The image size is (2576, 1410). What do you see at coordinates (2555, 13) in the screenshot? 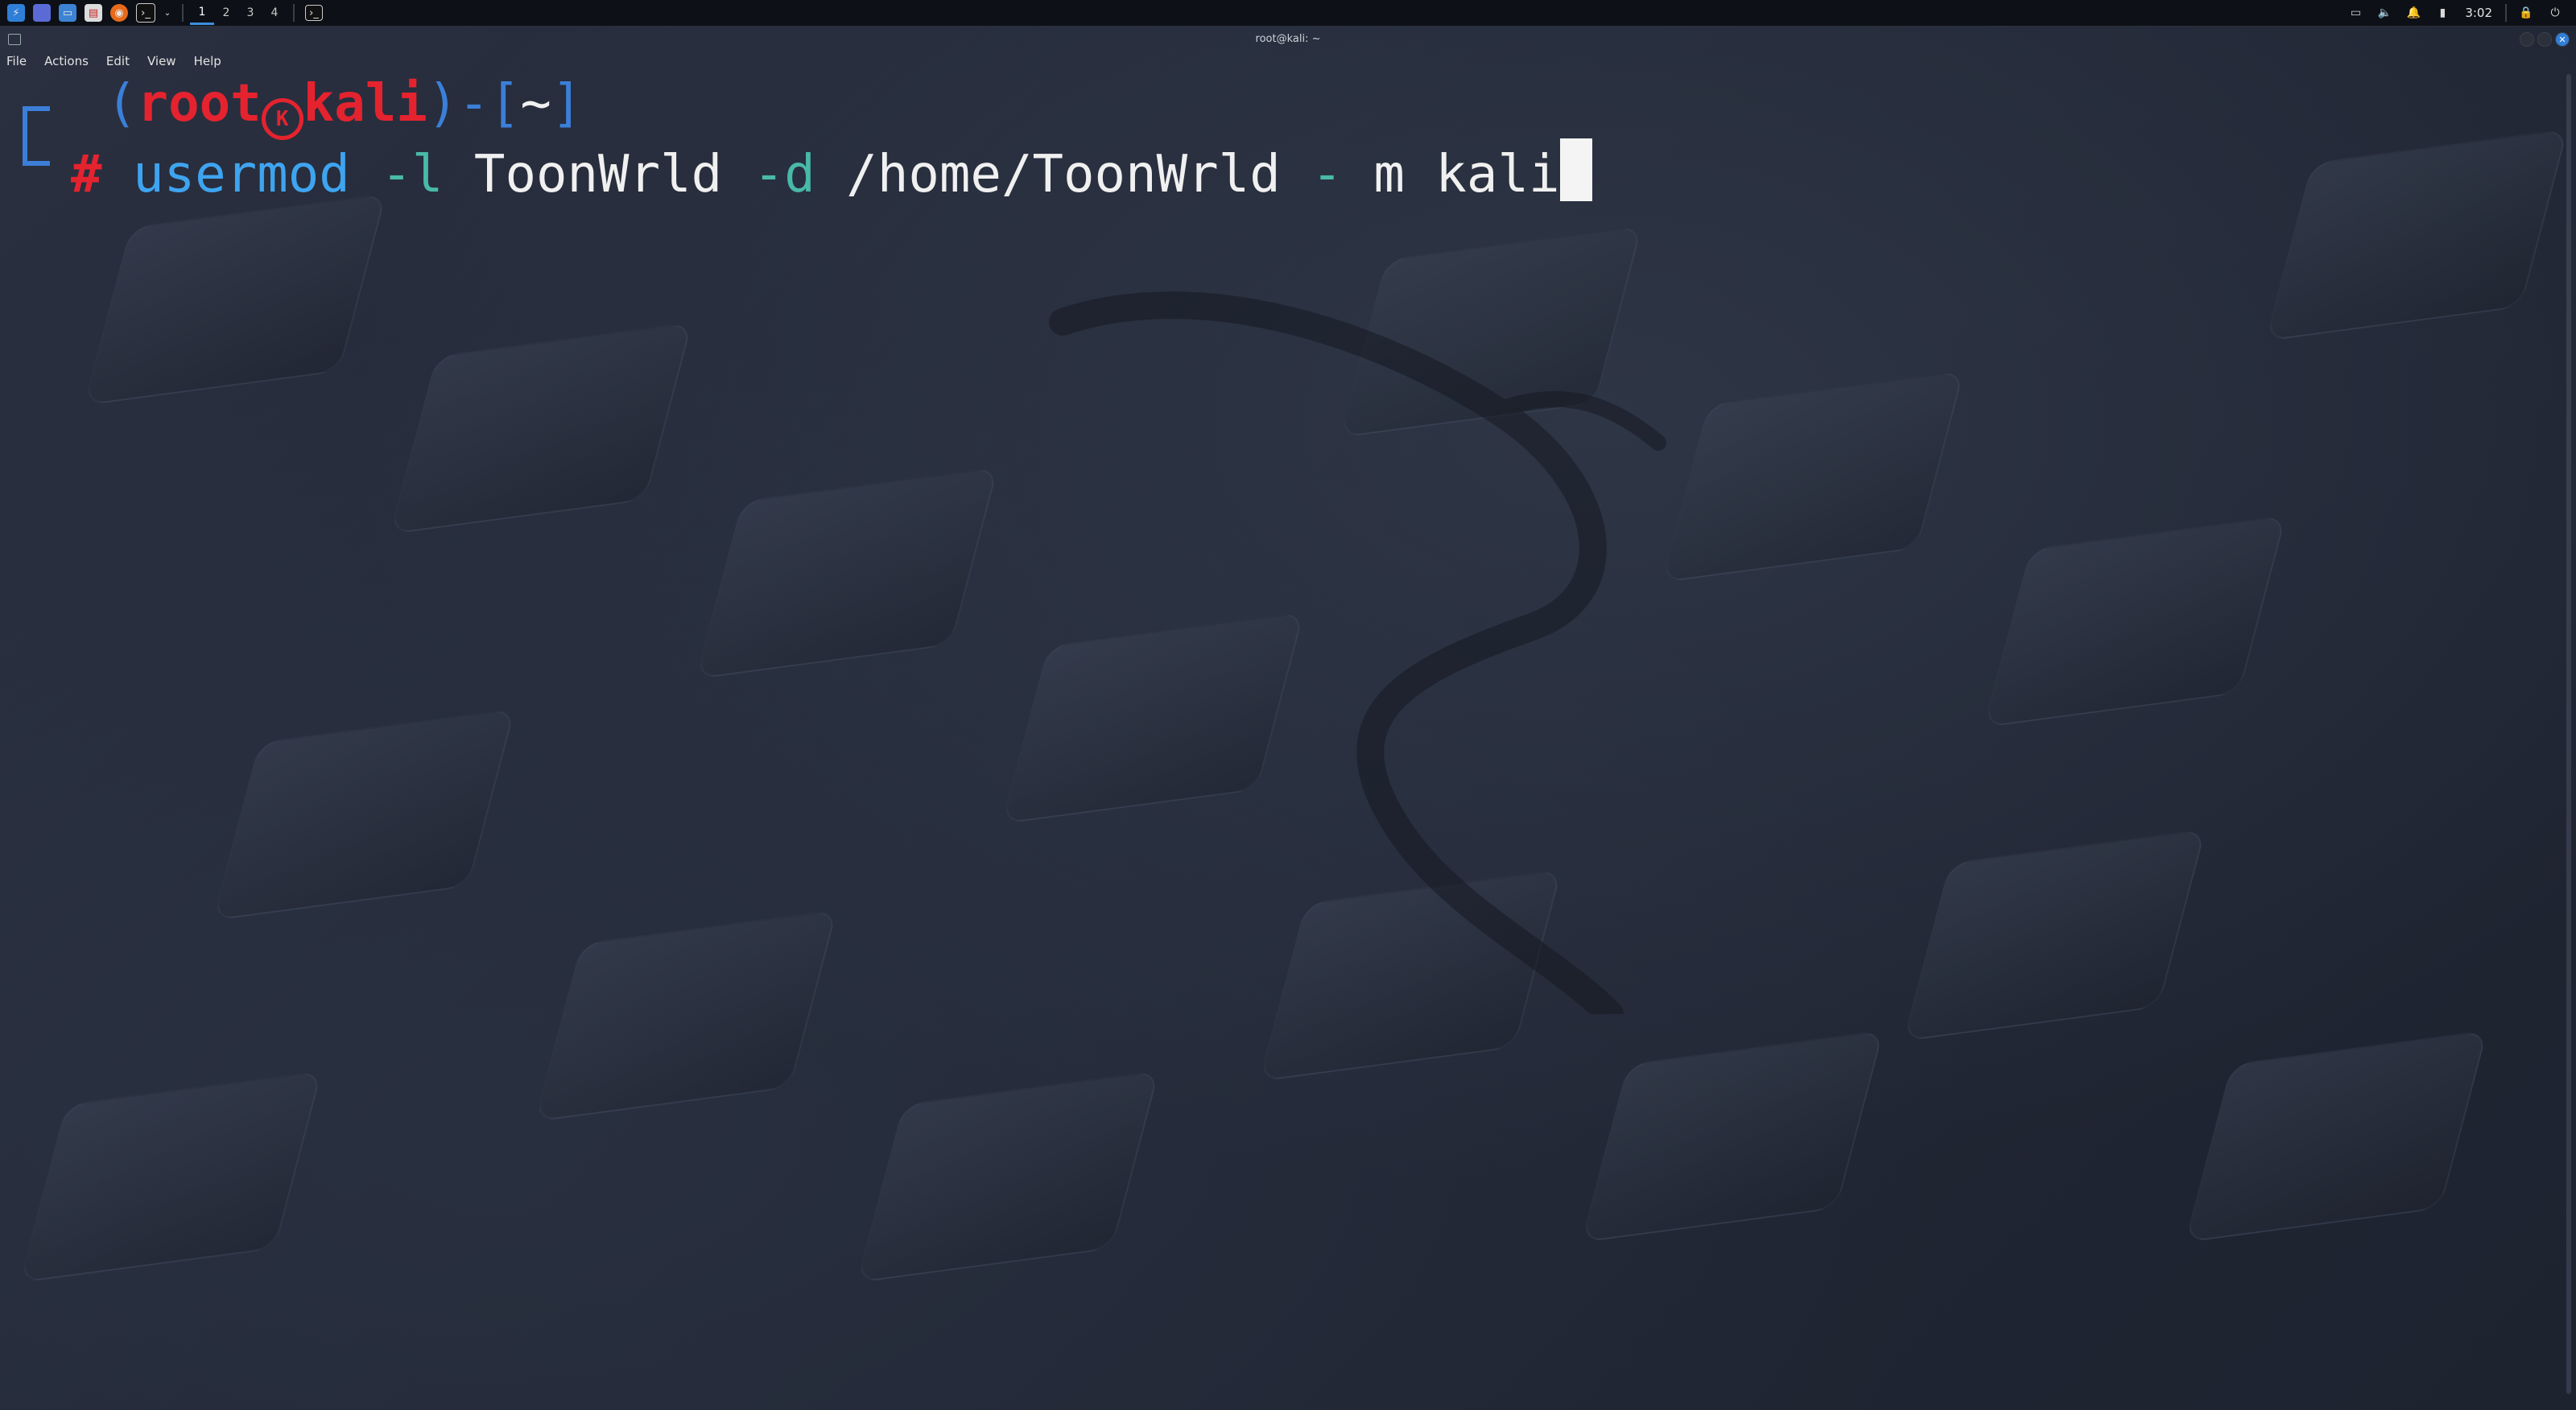
I see `power-icon: ⏻` at bounding box center [2555, 13].